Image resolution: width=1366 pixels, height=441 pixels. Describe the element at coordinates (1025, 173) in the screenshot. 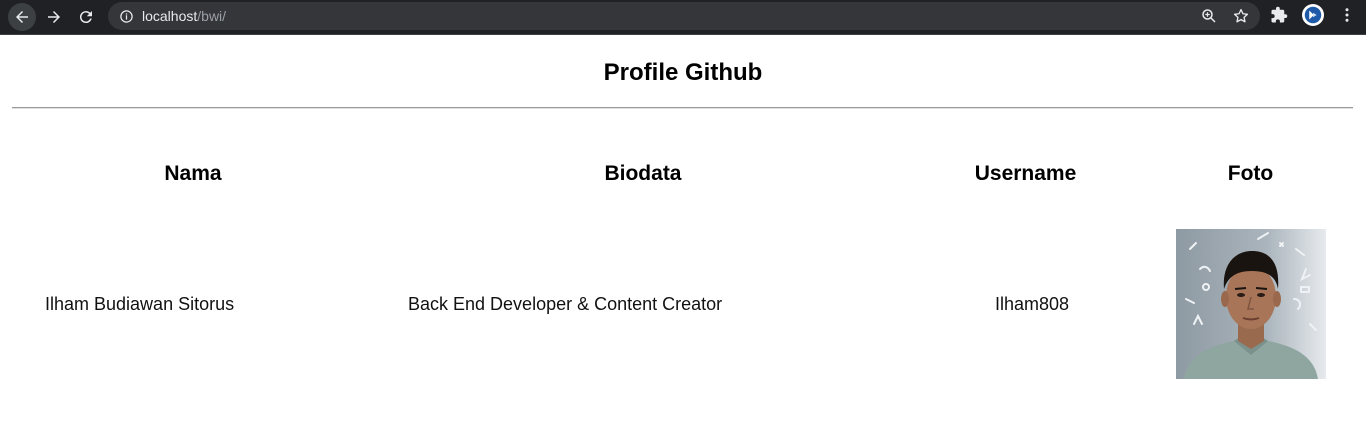

I see `header-username: Username` at that location.